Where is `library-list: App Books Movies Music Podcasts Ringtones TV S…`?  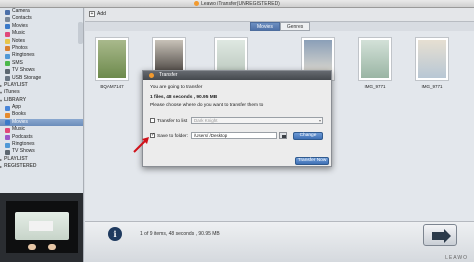
library-list: App Books Movies Music Podcasts Ringtones TV S… is located at coordinates (41, 130).